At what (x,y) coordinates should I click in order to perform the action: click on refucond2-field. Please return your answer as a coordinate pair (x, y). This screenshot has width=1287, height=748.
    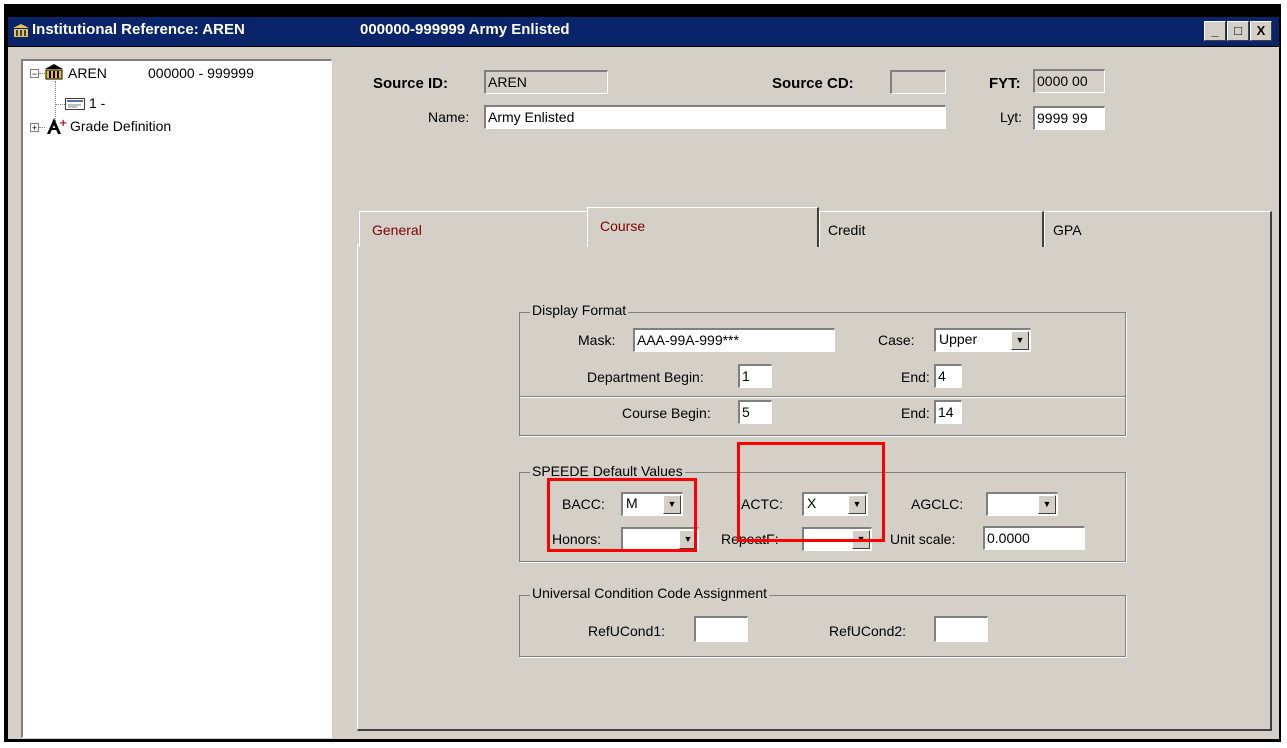
    Looking at the image, I should click on (961, 629).